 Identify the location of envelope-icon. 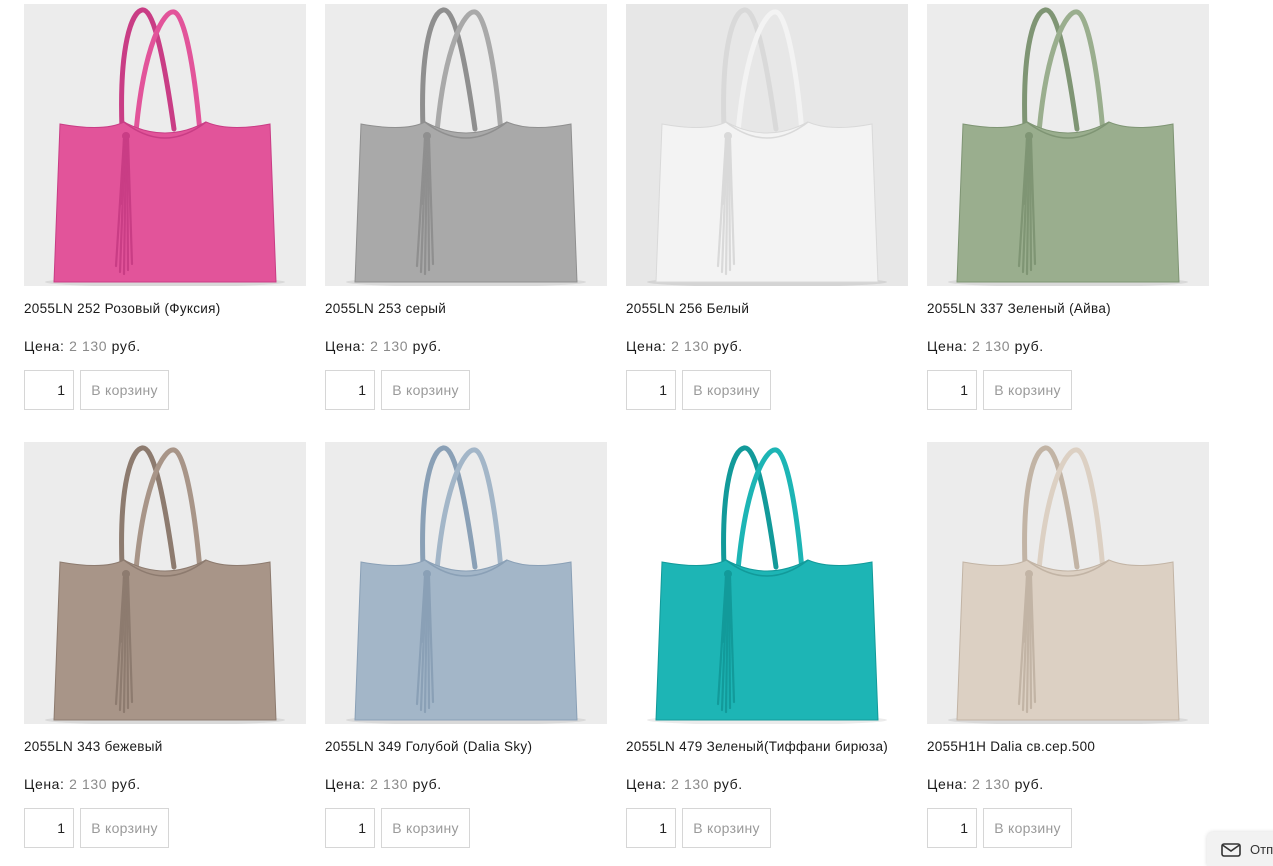
(1231, 852).